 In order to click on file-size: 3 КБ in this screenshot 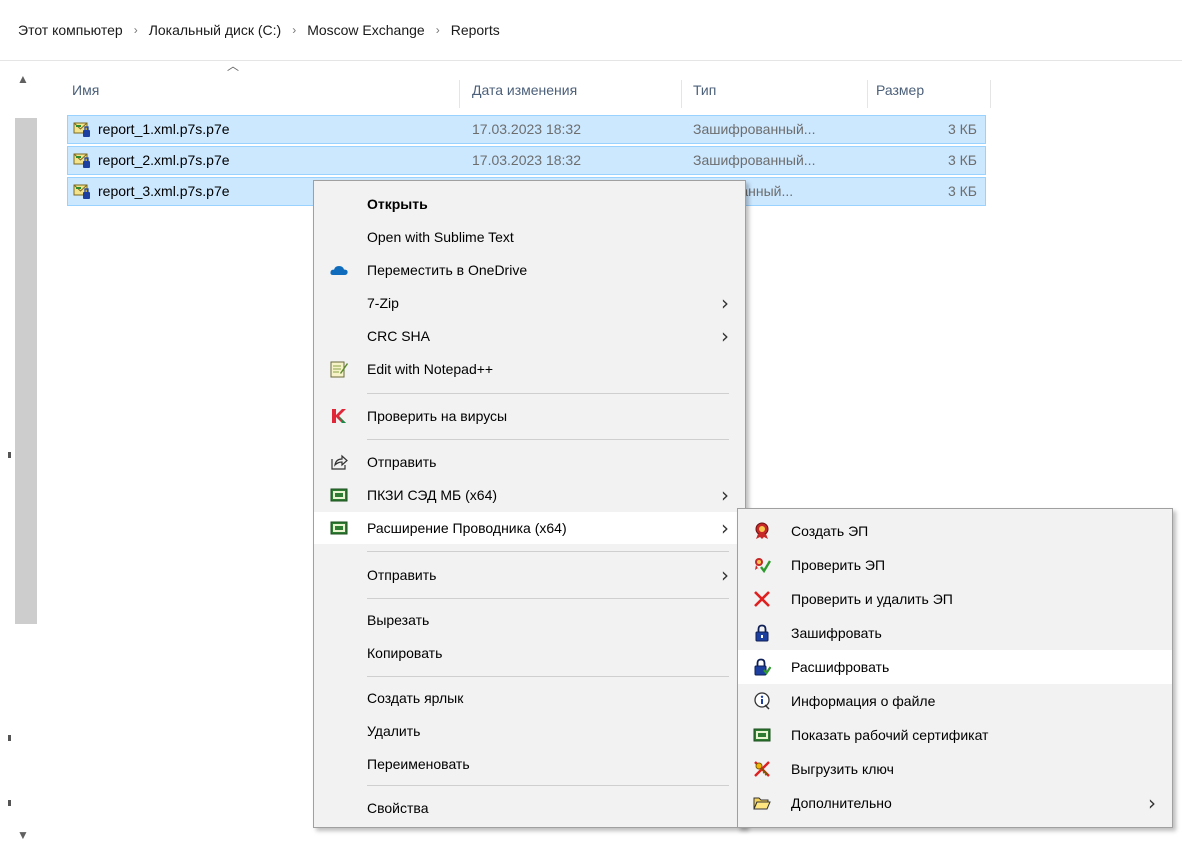, I will do `click(962, 160)`.